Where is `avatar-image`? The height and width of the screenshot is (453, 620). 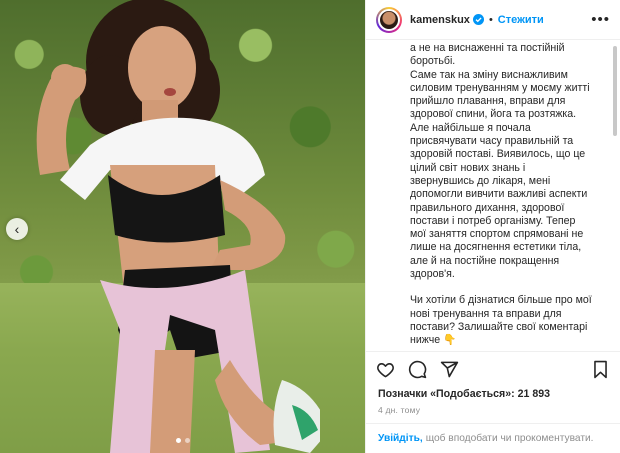
avatar-image is located at coordinates (389, 19).